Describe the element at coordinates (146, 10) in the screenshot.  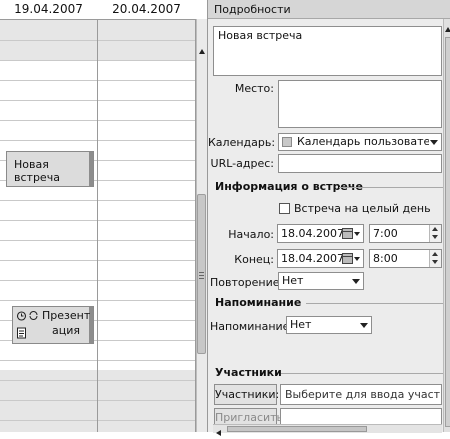
I see `day-header-2: 20.04.2007` at that location.